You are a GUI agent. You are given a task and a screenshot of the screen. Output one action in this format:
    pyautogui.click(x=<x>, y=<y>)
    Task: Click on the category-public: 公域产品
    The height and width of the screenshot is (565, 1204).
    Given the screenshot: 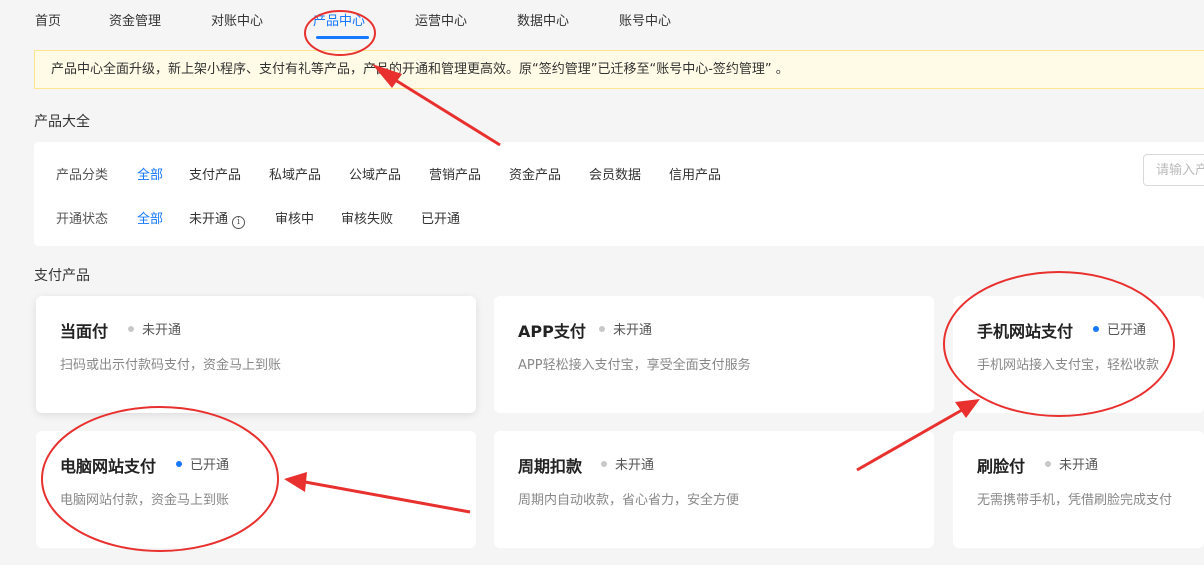 What is the action you would take?
    pyautogui.click(x=375, y=173)
    